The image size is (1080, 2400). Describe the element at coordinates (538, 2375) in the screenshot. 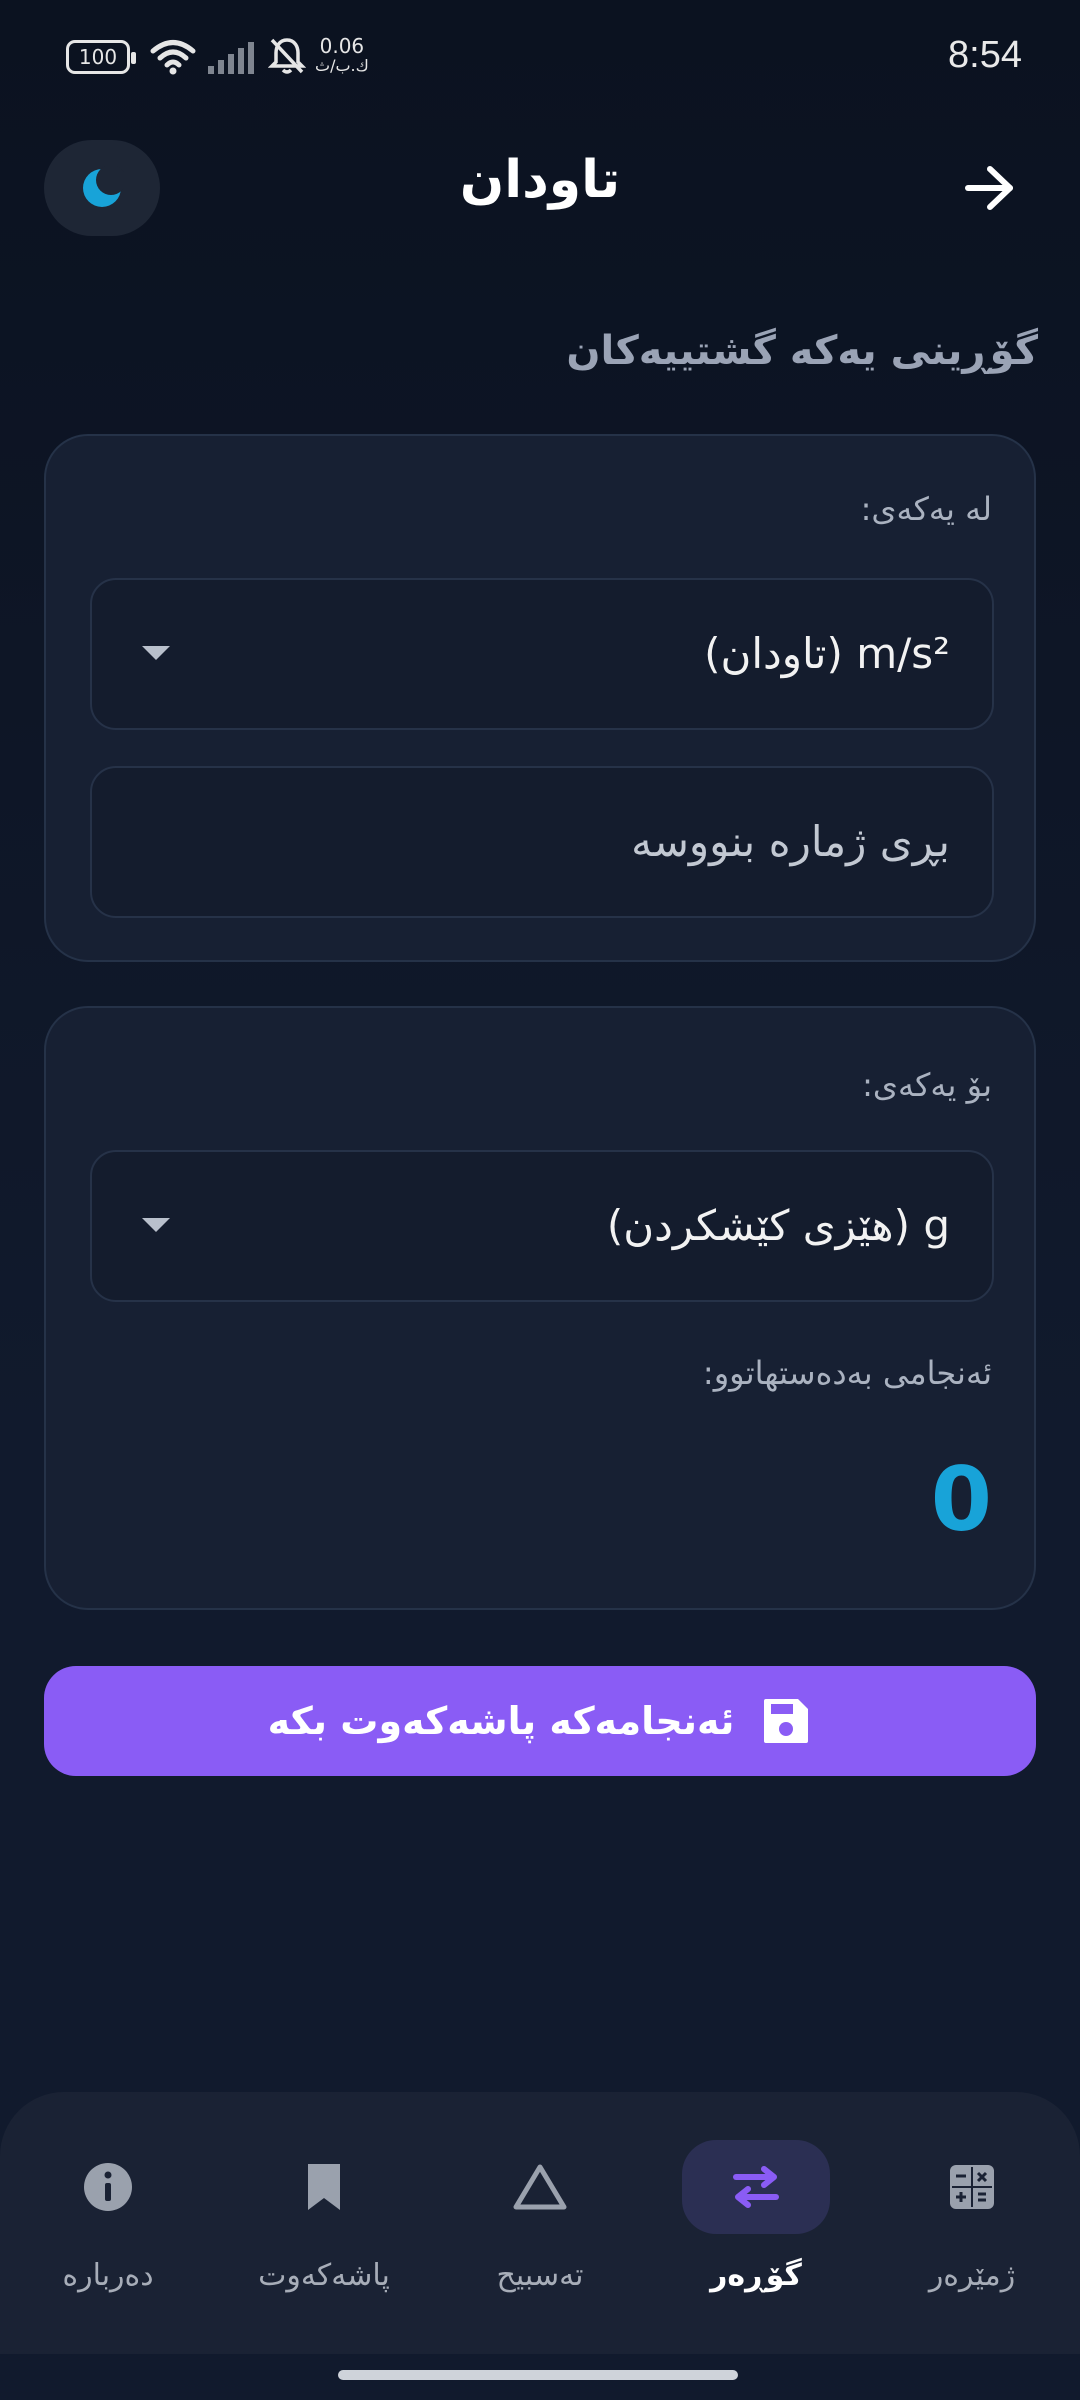

I see `home-indicator` at that location.